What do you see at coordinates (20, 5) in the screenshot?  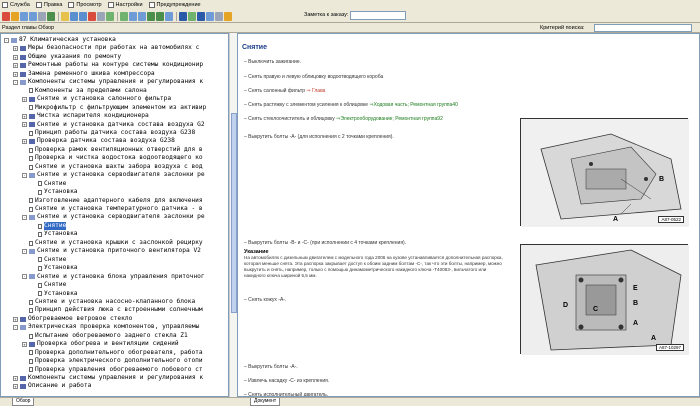 I see `menu-label: Служба` at bounding box center [20, 5].